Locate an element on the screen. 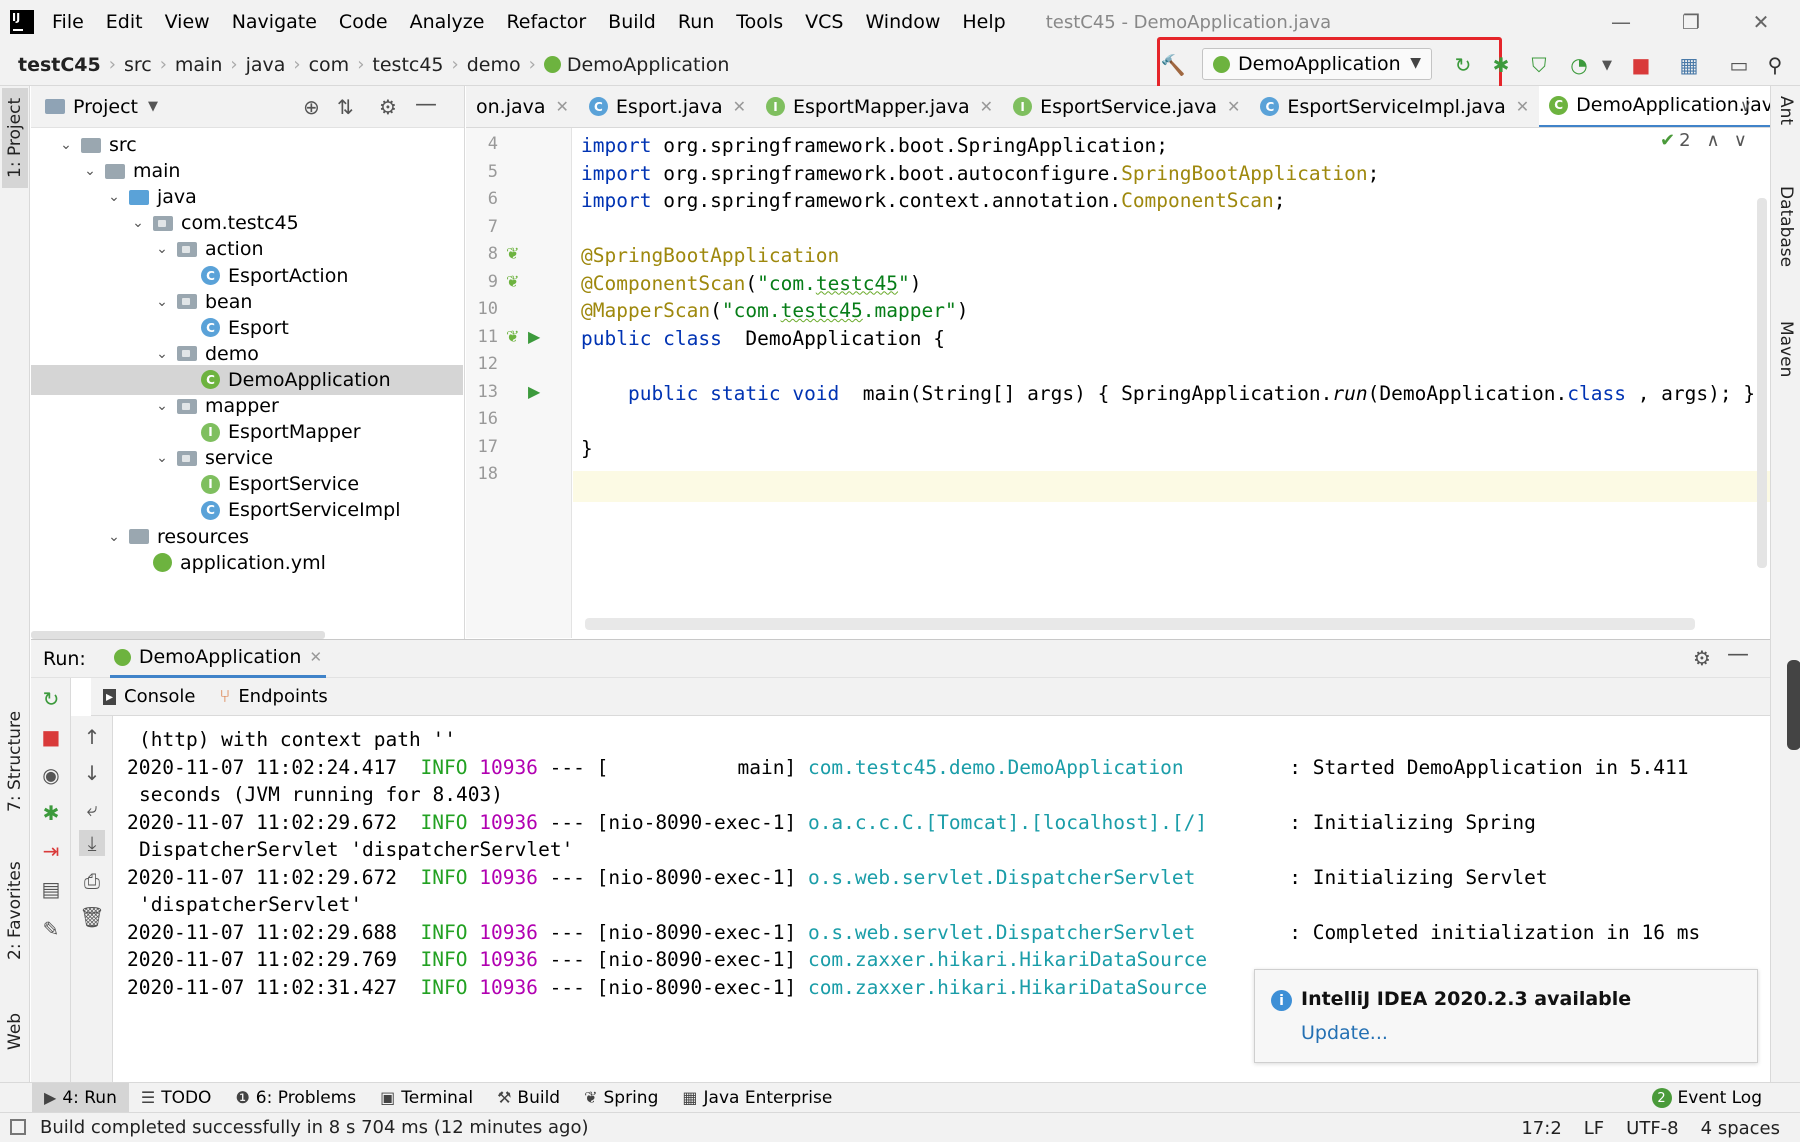 The height and width of the screenshot is (1142, 1800). breadcrumb-item: com is located at coordinates (329, 65).